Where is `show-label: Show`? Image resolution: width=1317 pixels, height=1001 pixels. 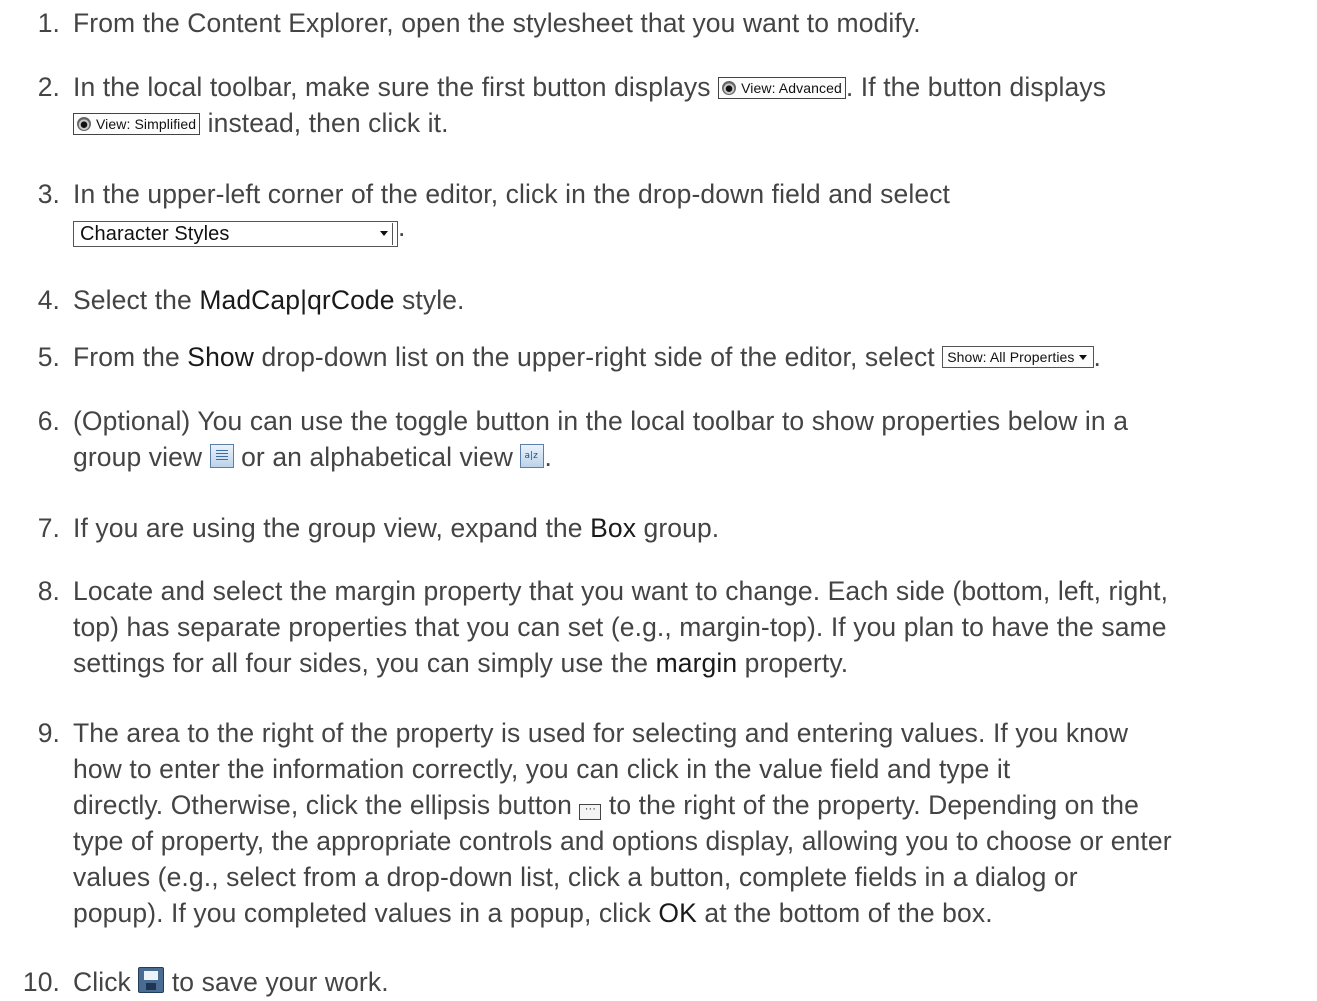 show-label: Show is located at coordinates (220, 357).